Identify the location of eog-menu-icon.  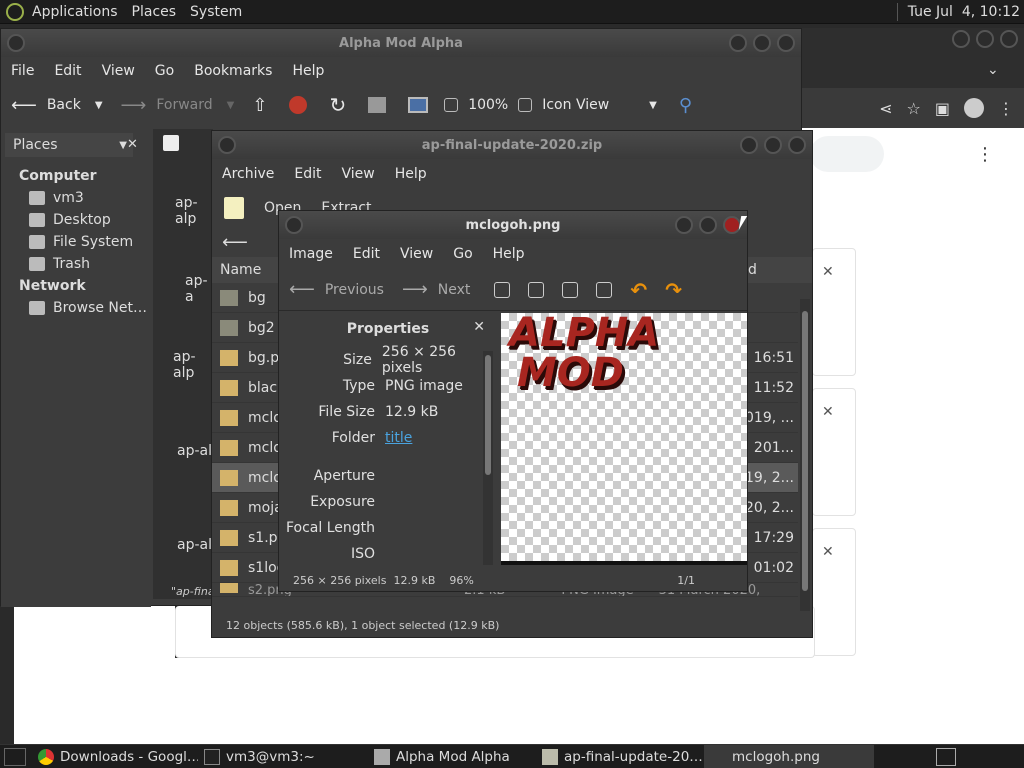
(294, 225).